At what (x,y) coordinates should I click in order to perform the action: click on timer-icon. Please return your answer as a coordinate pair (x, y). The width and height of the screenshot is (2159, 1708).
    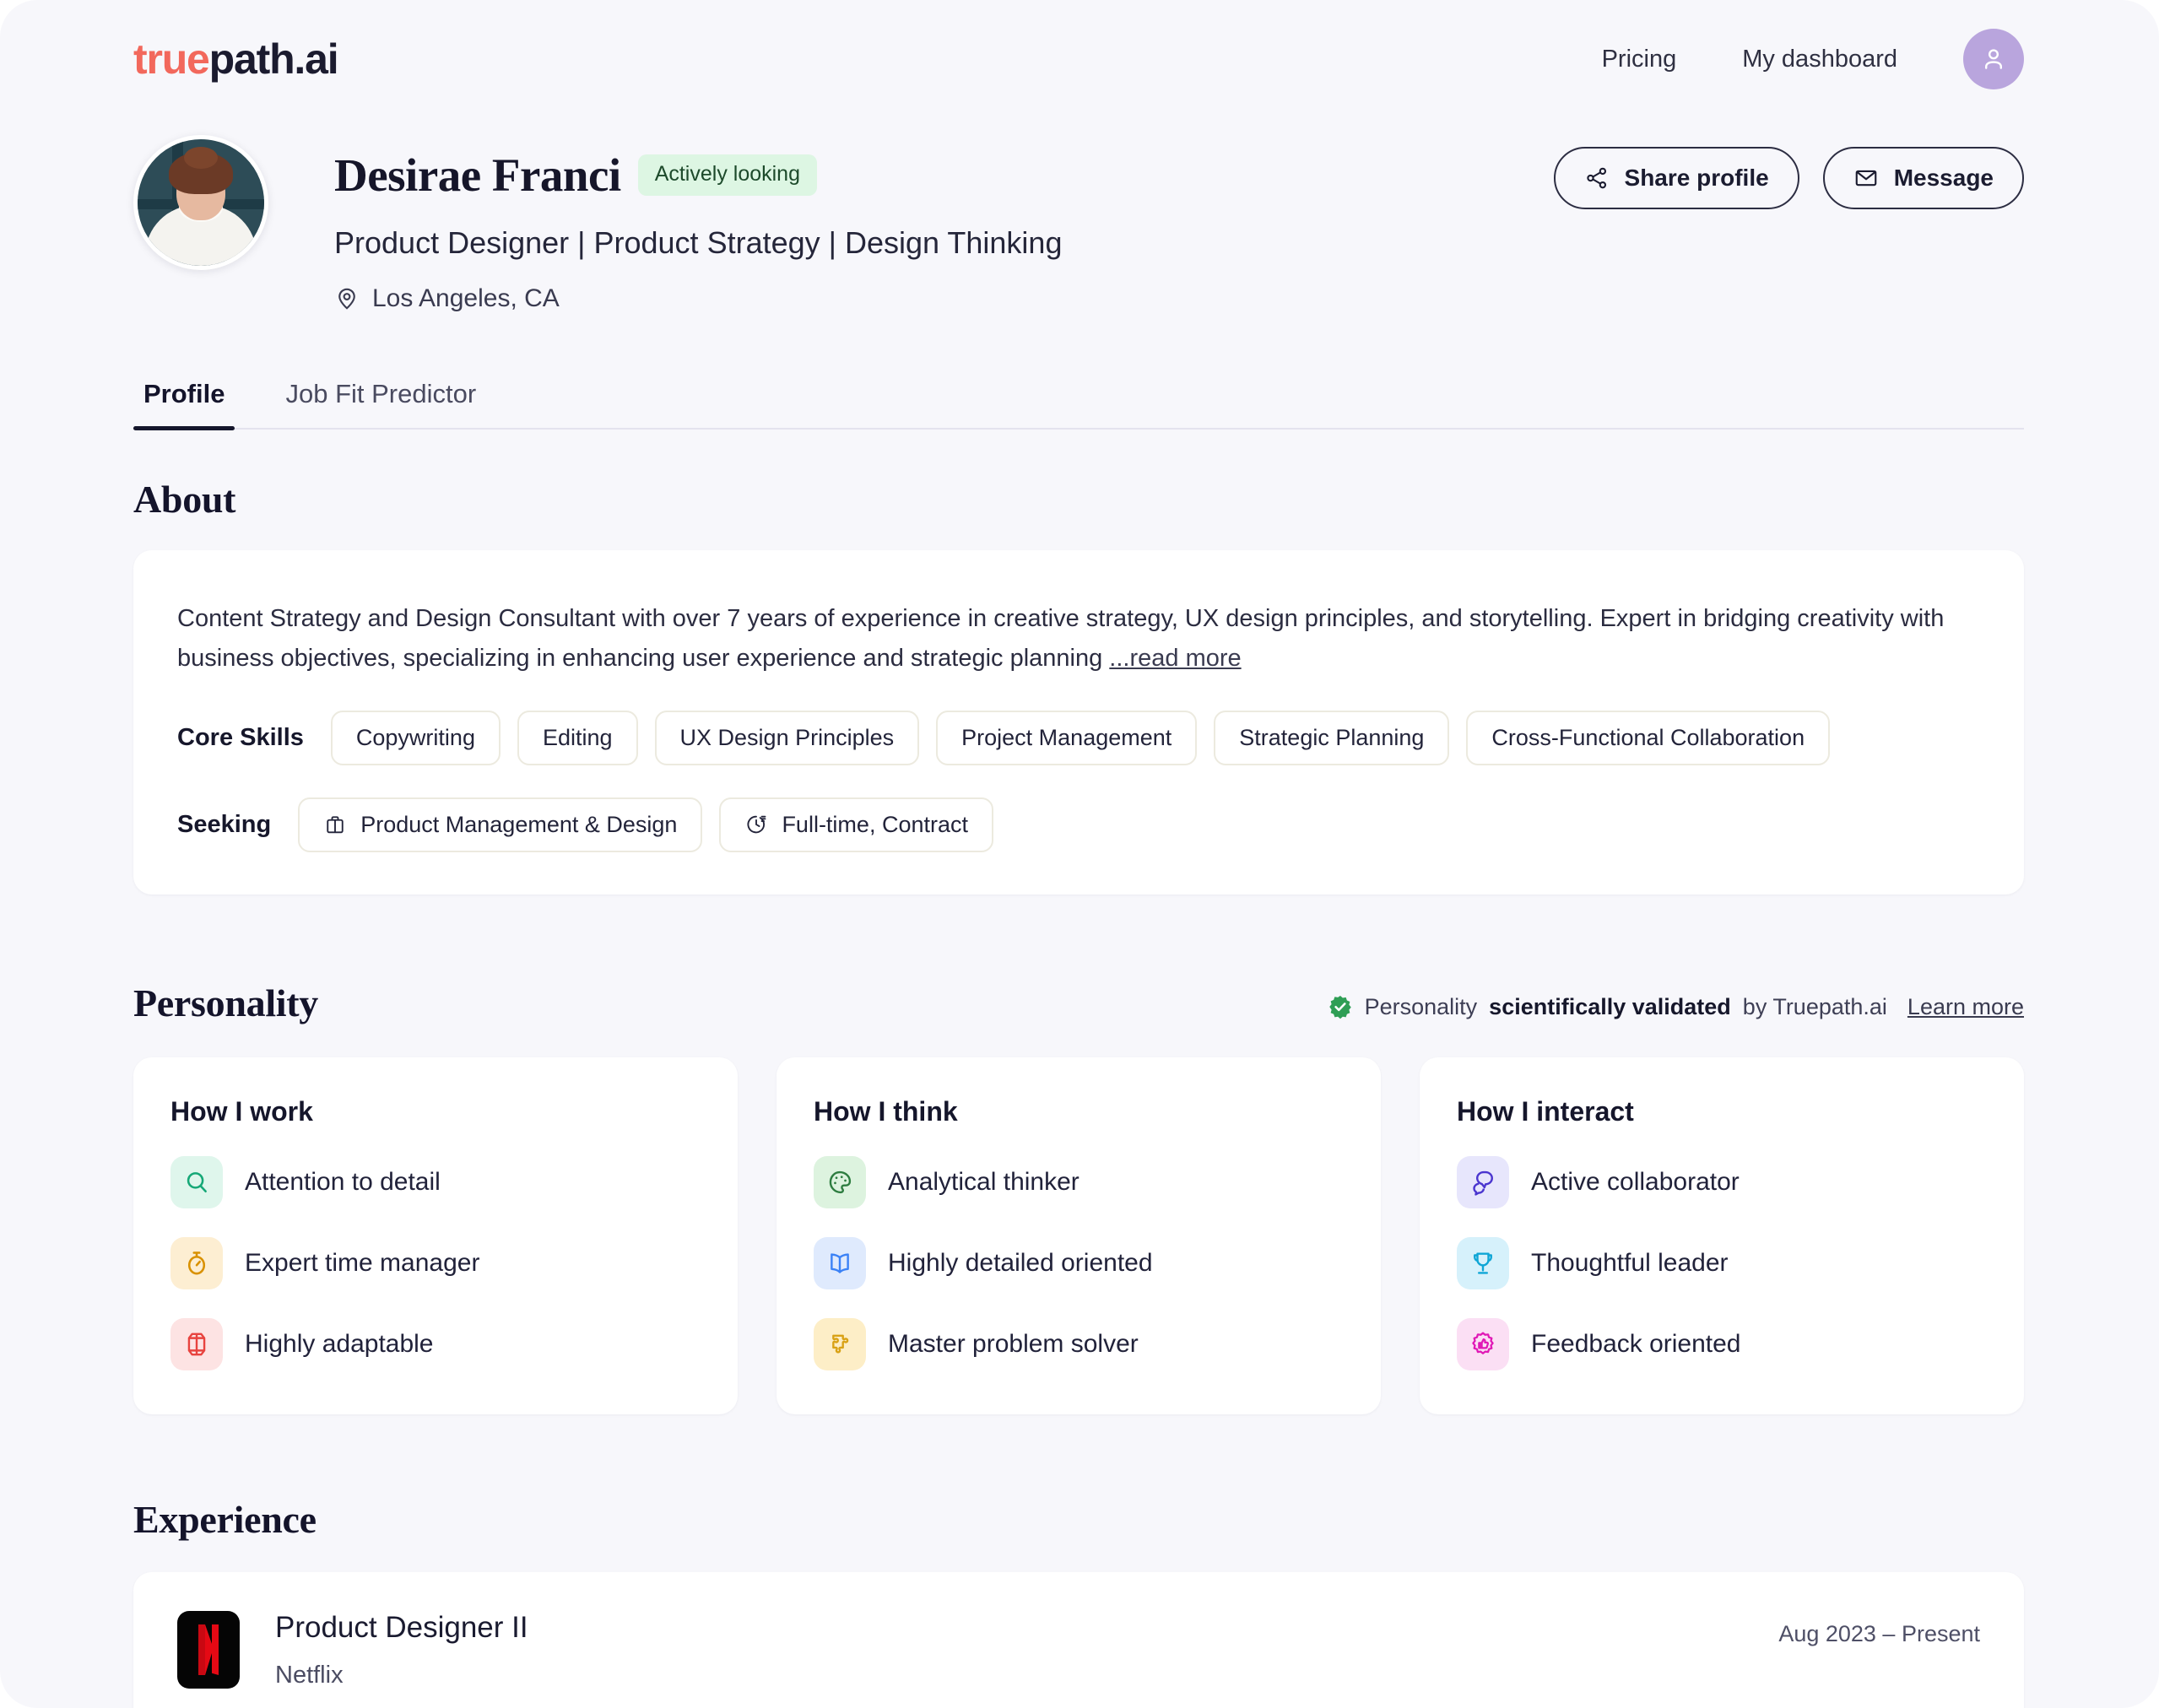
    Looking at the image, I should click on (757, 825).